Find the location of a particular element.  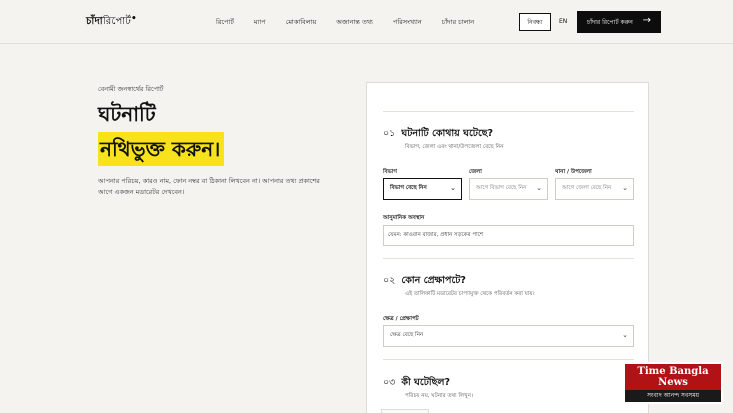

arrow-right-icon: → is located at coordinates (646, 20).